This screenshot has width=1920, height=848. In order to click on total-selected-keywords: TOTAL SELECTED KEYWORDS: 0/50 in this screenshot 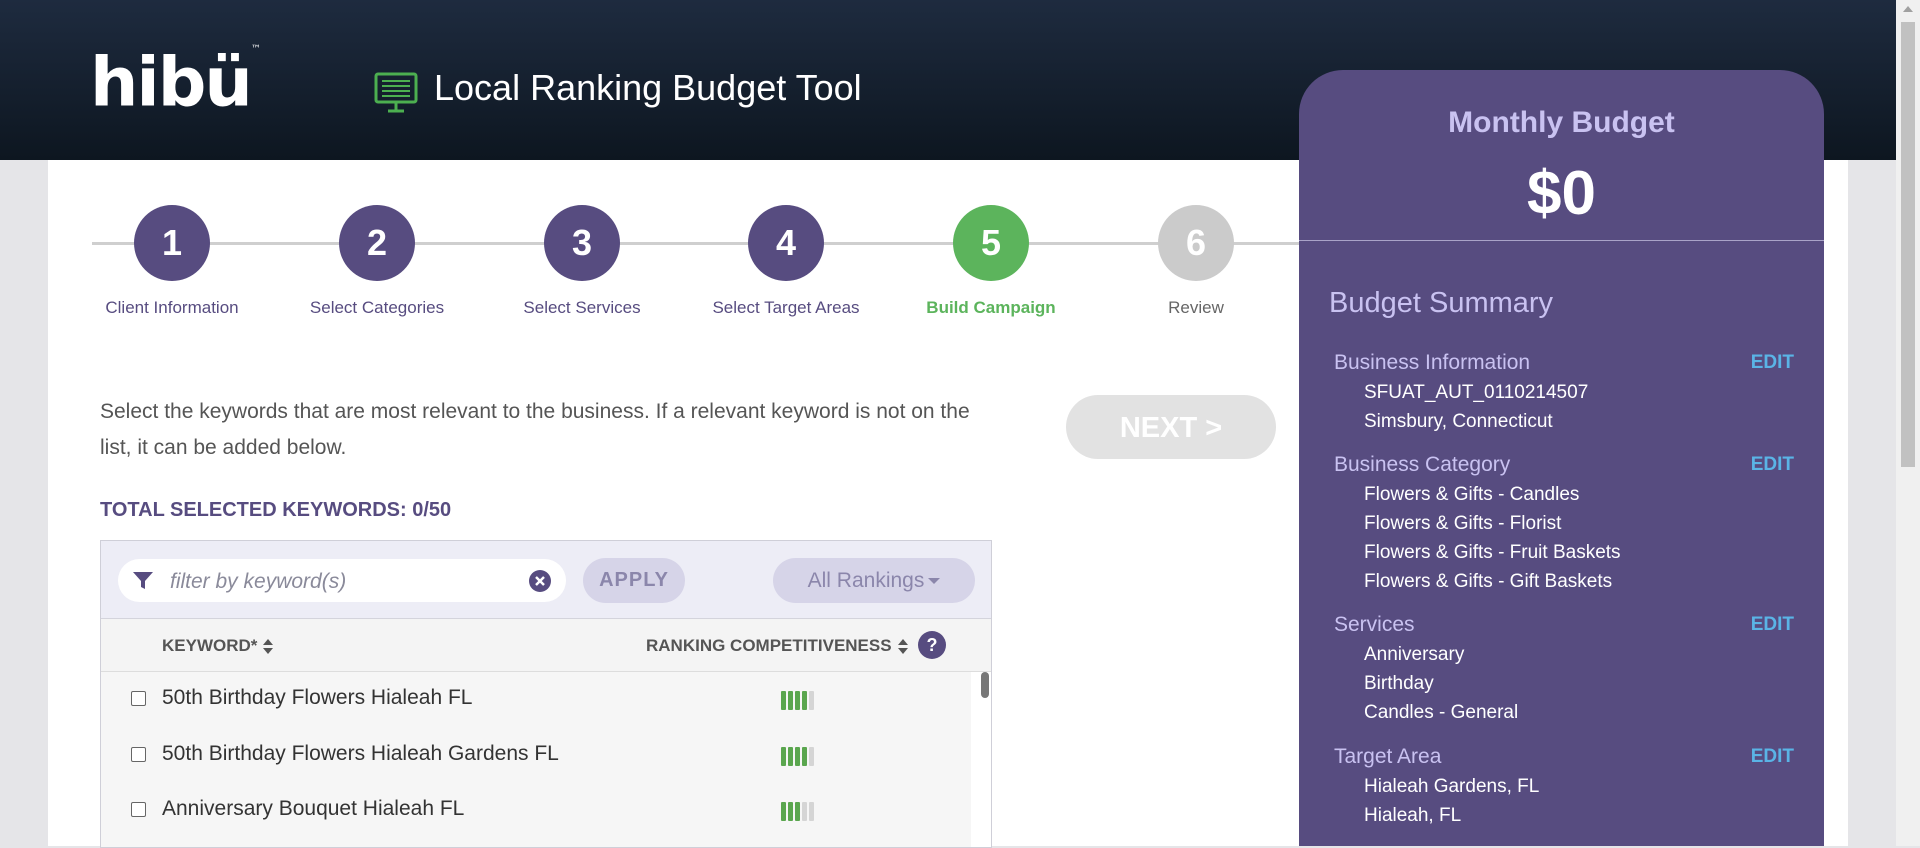, I will do `click(276, 510)`.